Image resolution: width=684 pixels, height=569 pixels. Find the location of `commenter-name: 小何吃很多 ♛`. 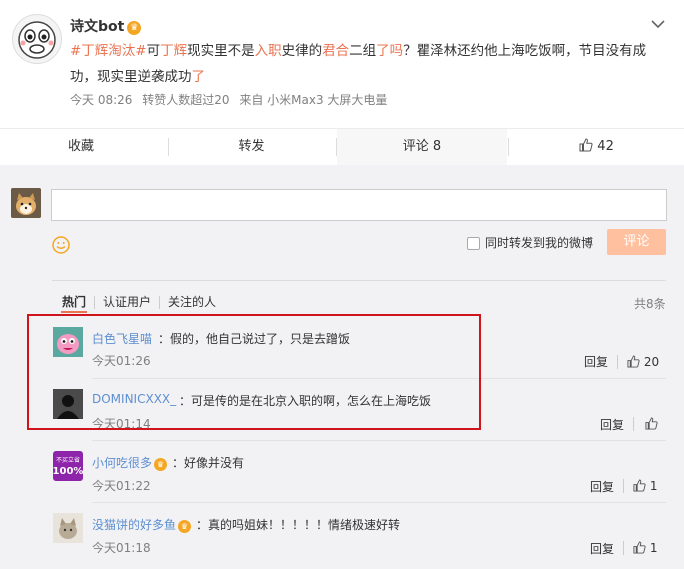

commenter-name: 小何吃很多 ♛ is located at coordinates (130, 462).